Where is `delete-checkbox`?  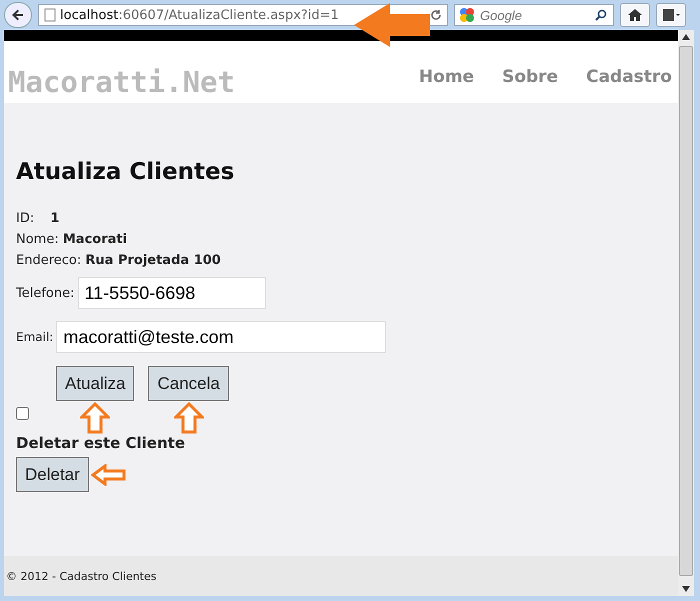 delete-checkbox is located at coordinates (22, 413).